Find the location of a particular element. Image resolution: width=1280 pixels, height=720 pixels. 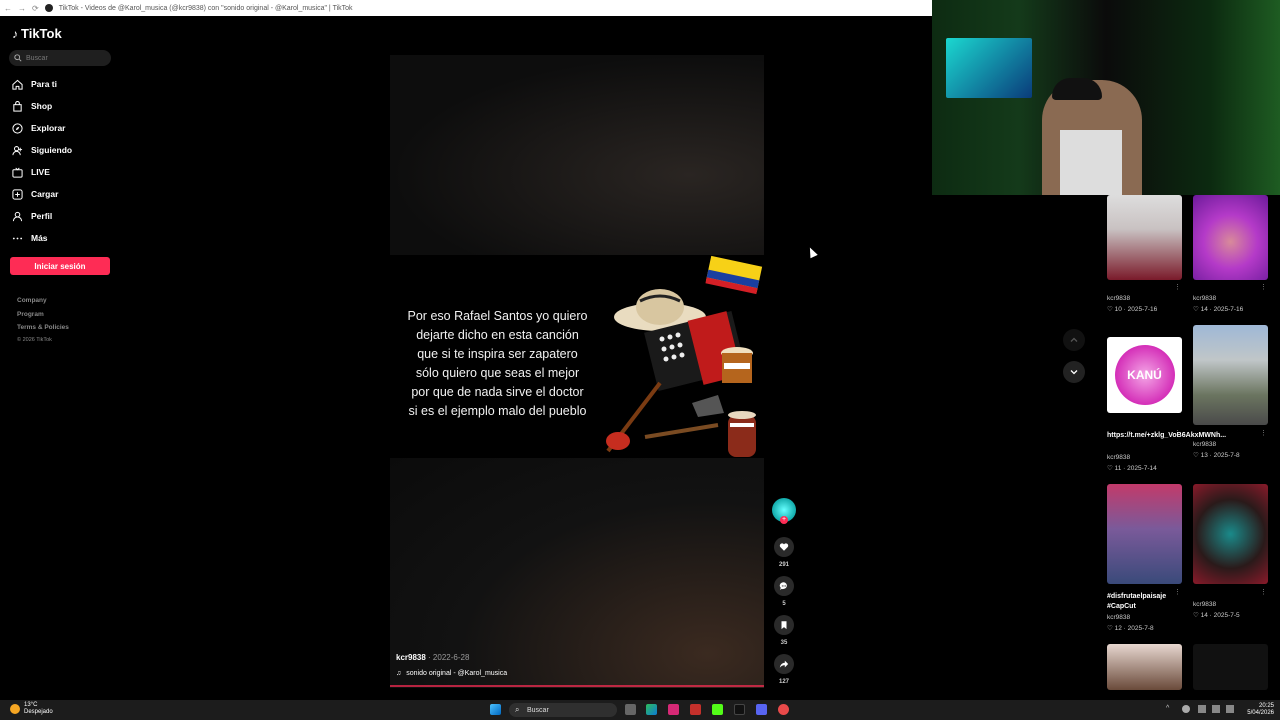

taskbar-clock: 20:25 5/04/2026 is located at coordinates (1257, 710).